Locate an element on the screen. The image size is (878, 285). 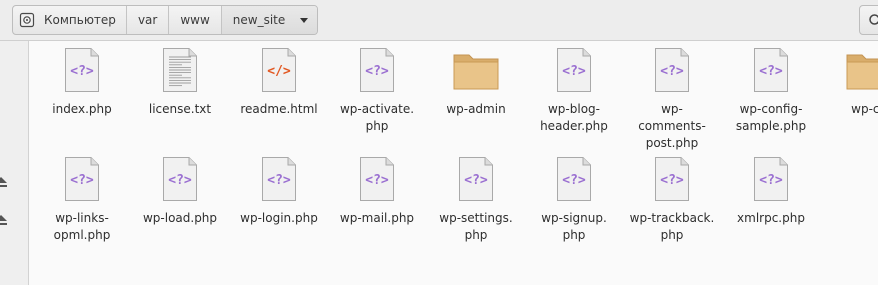
computer-icon is located at coordinates (27, 20).